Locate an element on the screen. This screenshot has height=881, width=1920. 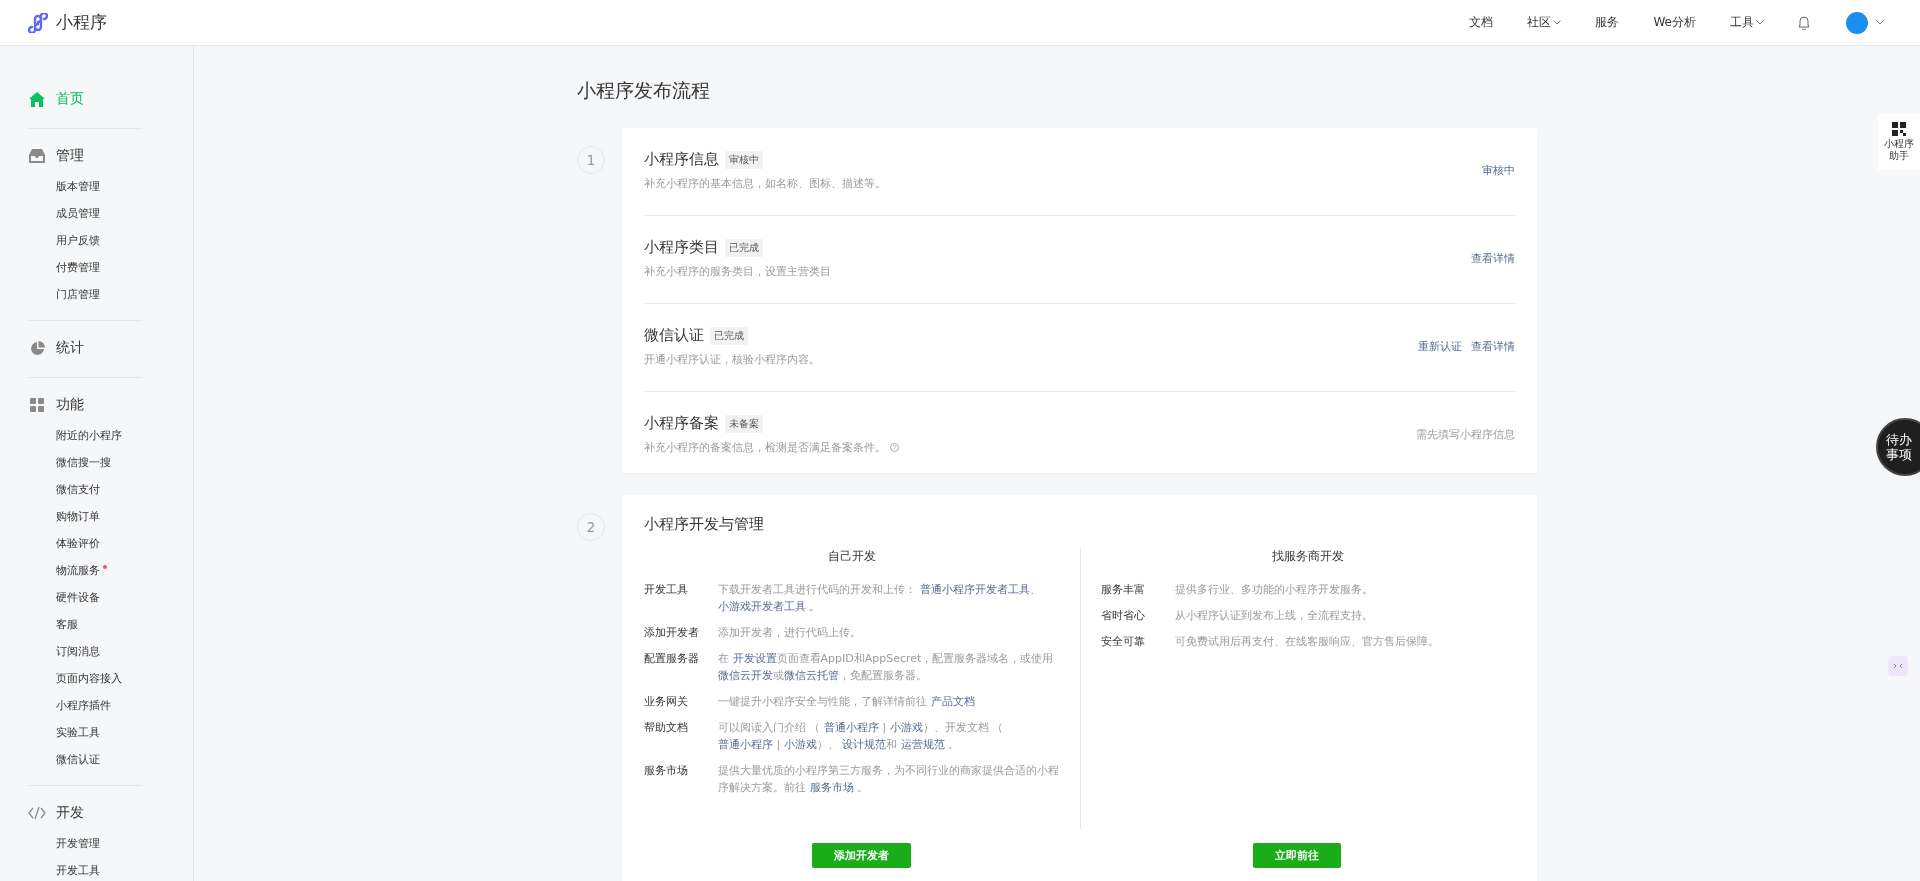
row-title: 小程序信息 is located at coordinates (681, 159).